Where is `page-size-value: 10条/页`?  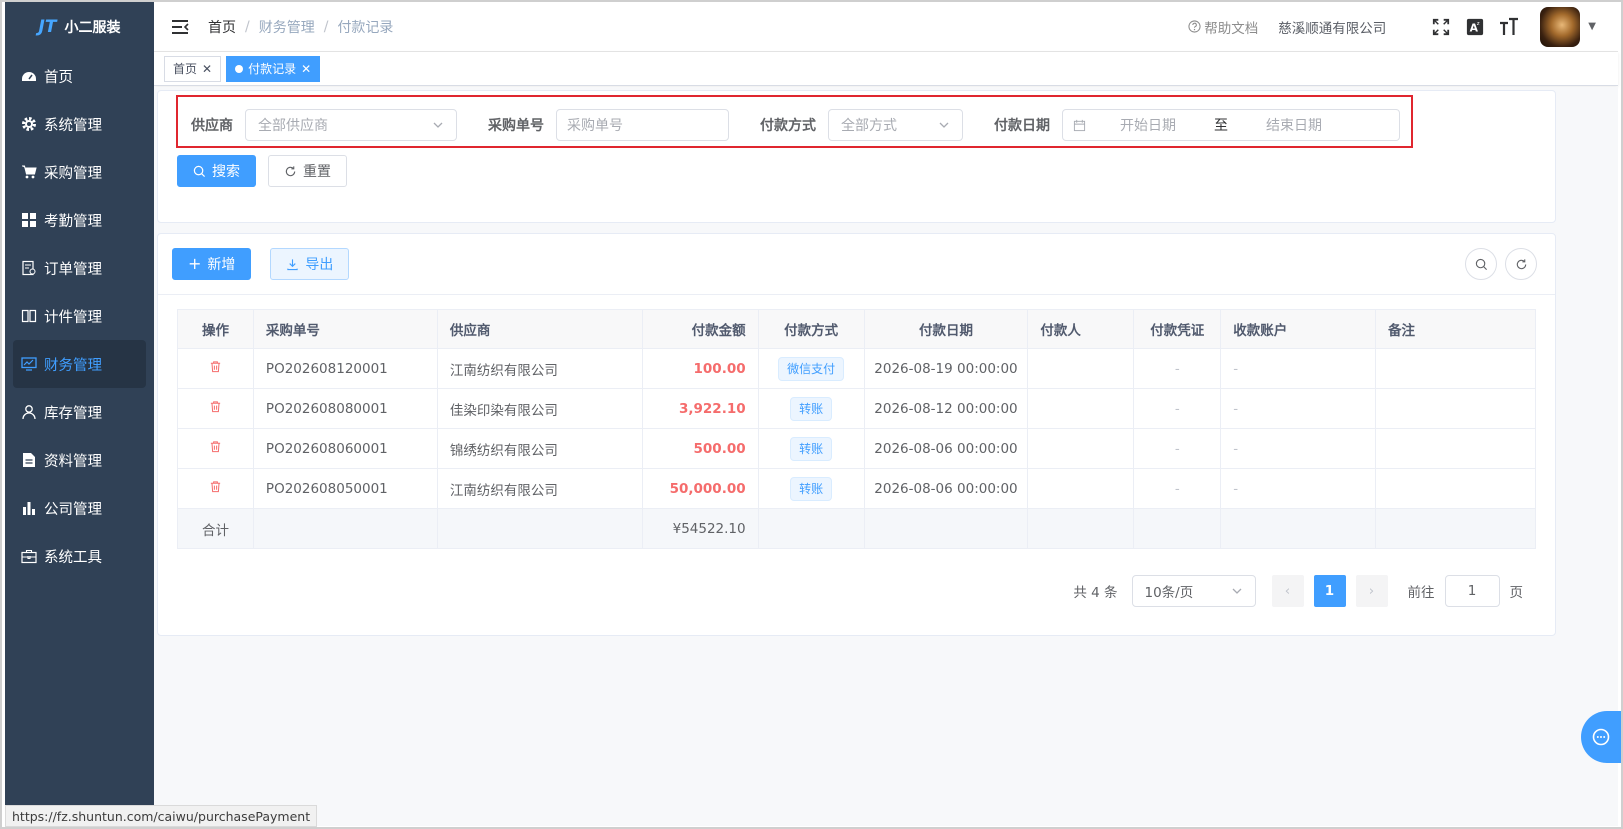 page-size-value: 10条/页 is located at coordinates (1169, 593).